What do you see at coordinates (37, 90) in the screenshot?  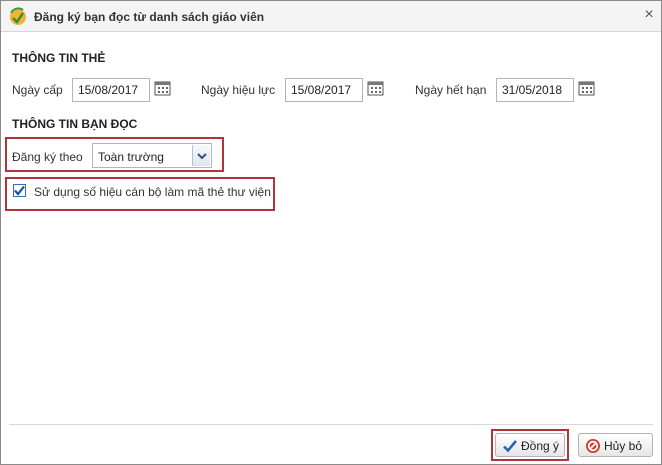 I see `issue-date-label: Ngày cấp` at bounding box center [37, 90].